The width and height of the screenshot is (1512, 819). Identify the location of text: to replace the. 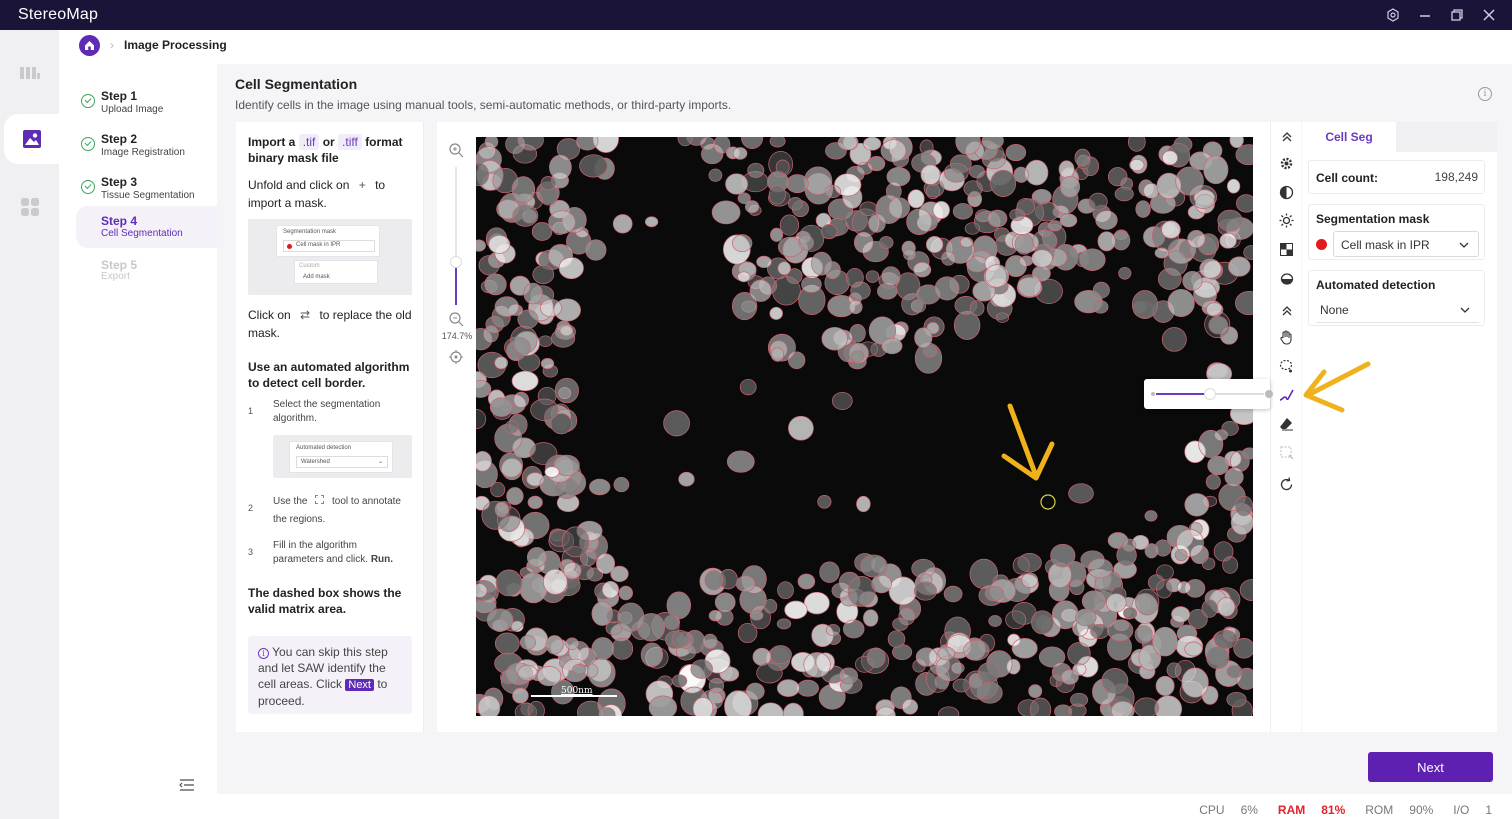
(356, 315).